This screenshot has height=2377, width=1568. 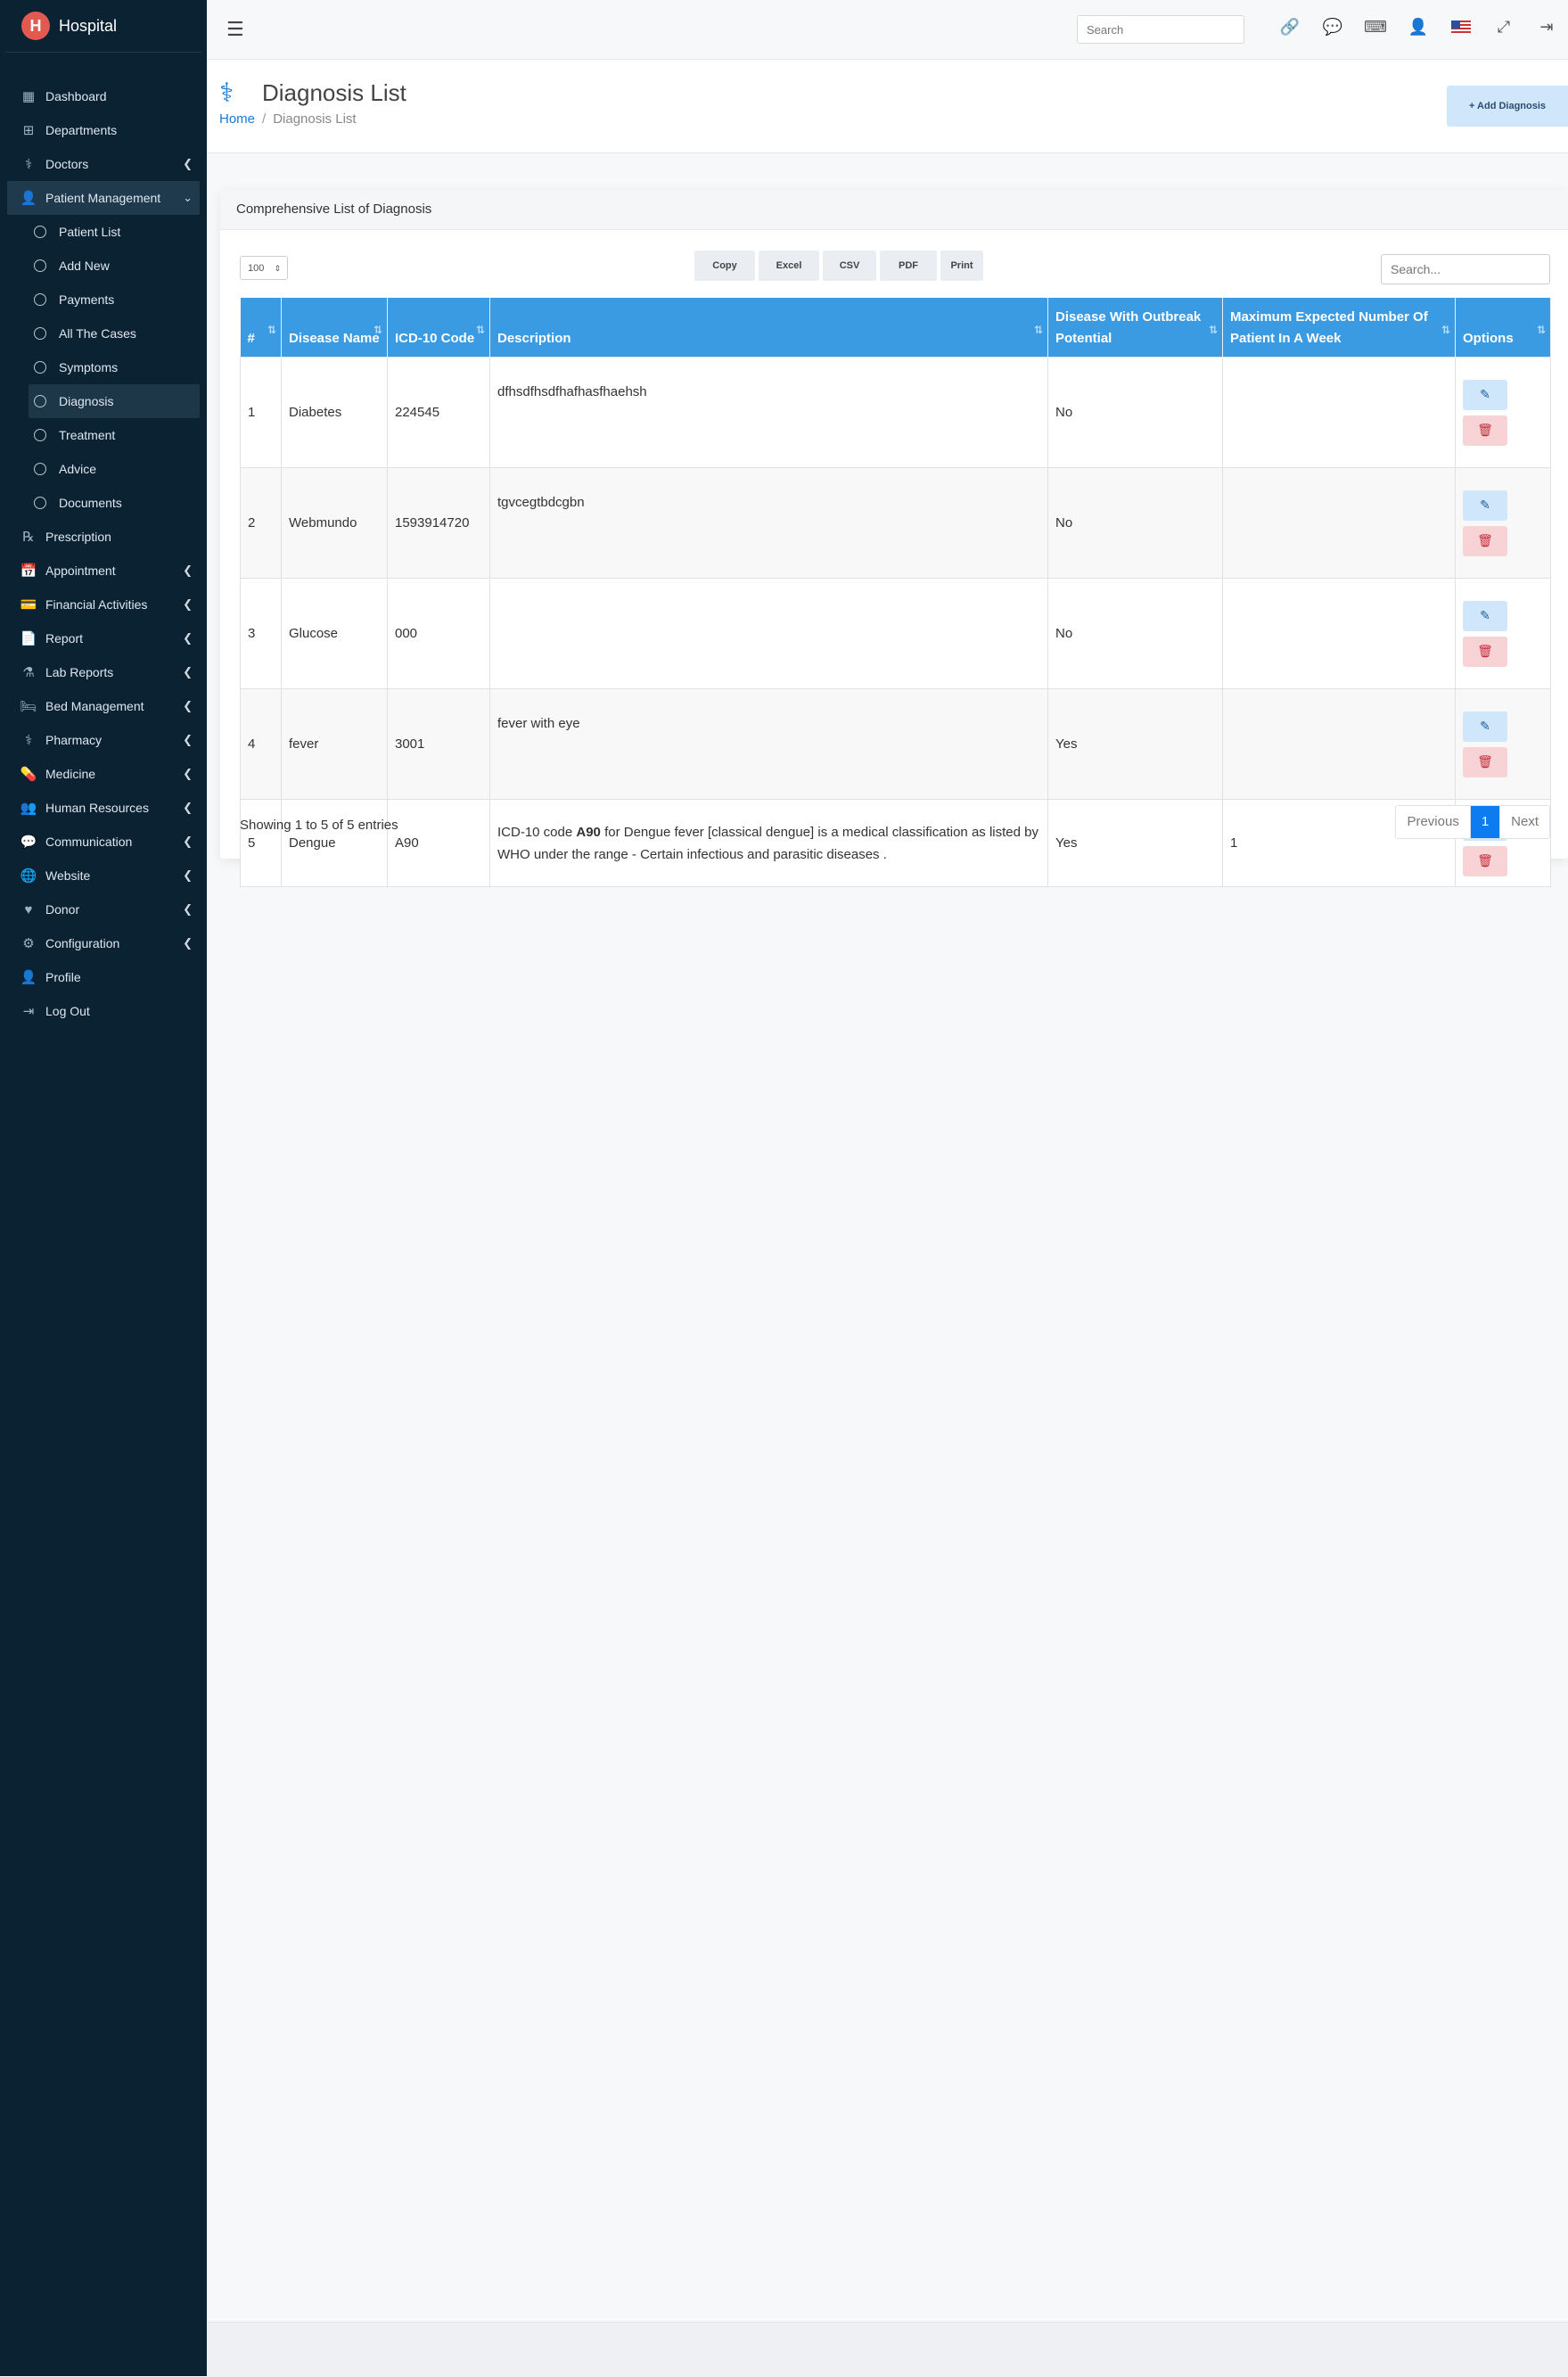 What do you see at coordinates (1486, 822) in the screenshot?
I see `page-1-button: 1` at bounding box center [1486, 822].